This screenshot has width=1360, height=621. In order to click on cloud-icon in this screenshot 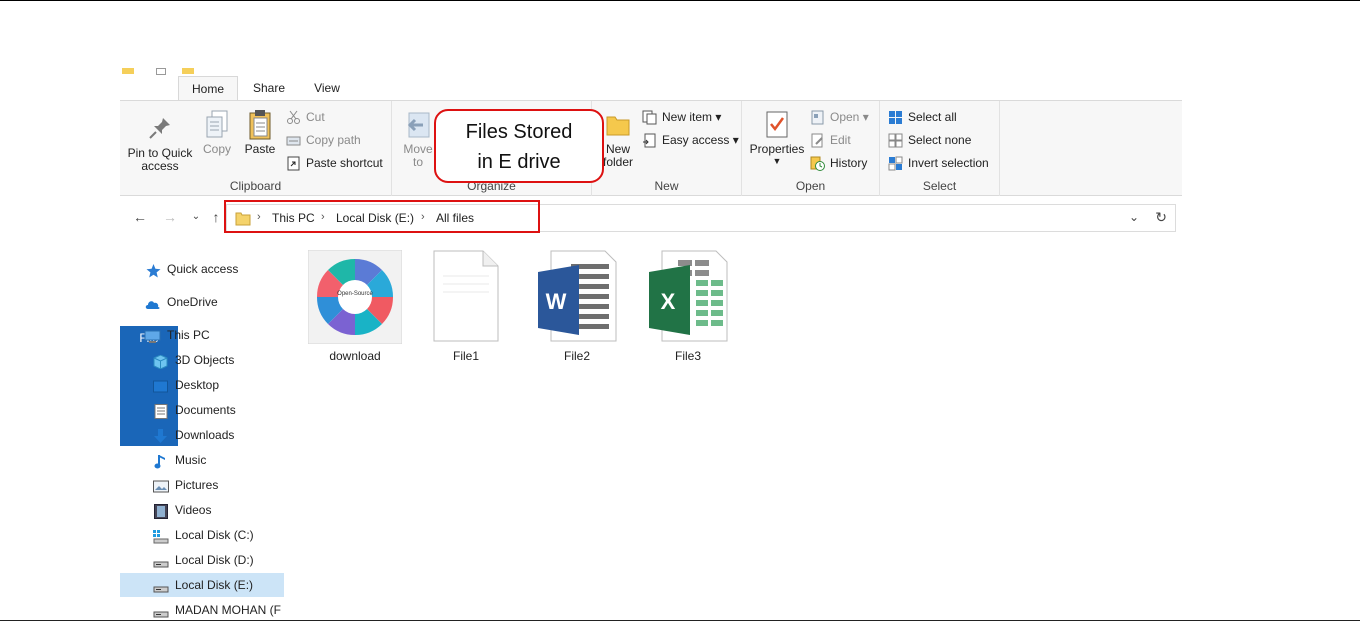, I will do `click(152, 302)`.